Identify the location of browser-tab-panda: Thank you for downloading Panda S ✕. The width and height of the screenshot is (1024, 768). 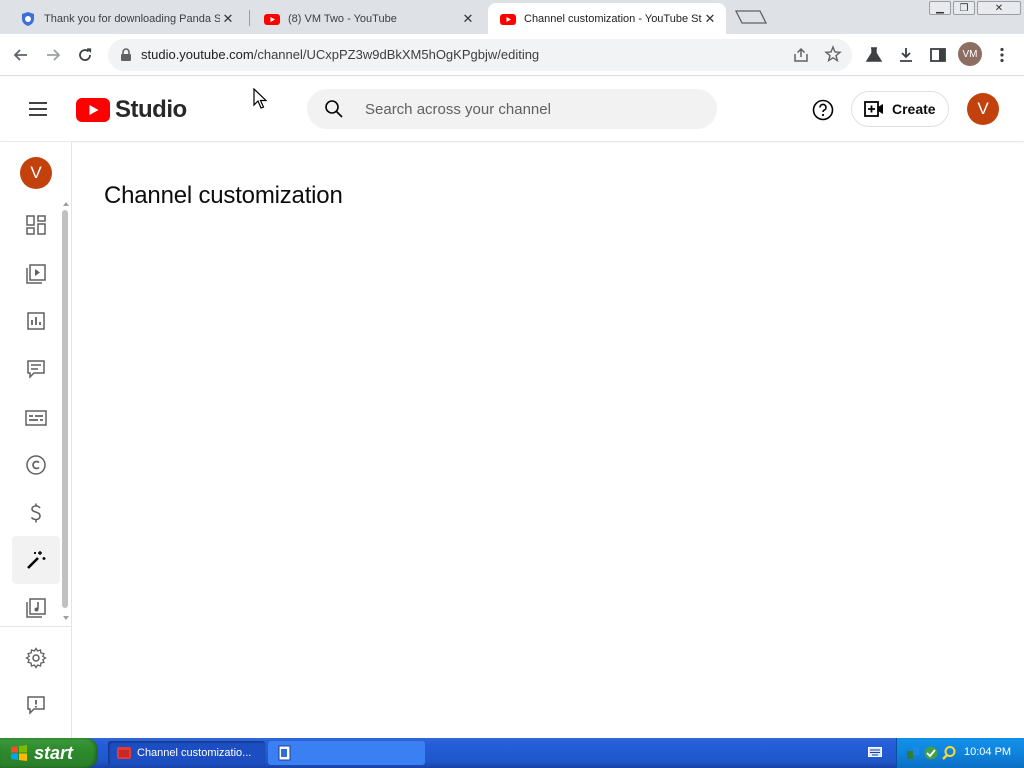
(126, 18).